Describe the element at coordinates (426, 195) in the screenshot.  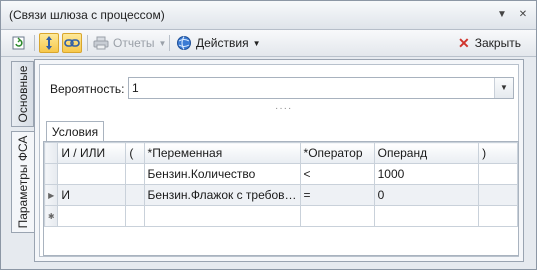
I see `cell-operand: 0` at that location.